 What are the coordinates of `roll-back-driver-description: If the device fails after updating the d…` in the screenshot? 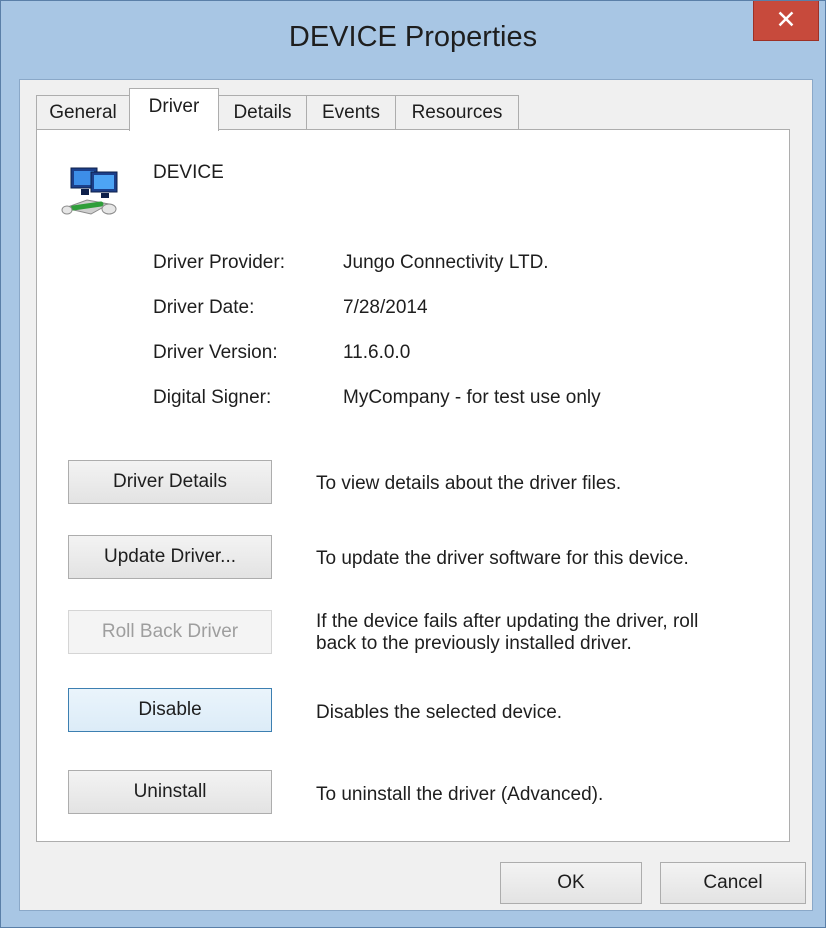 It's located at (507, 633).